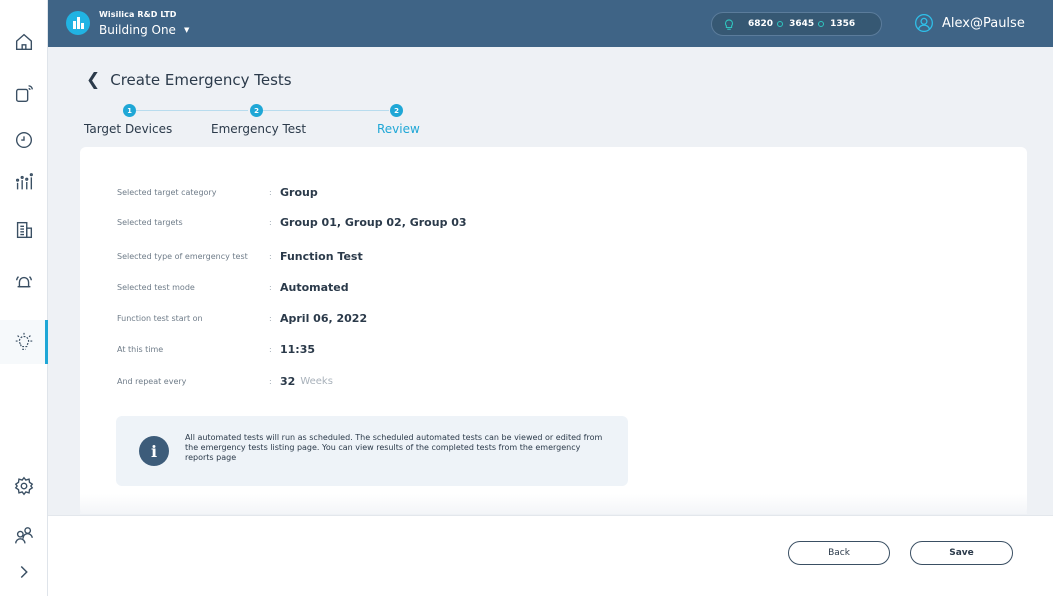 The width and height of the screenshot is (1053, 596). What do you see at coordinates (140, 349) in the screenshot?
I see `review-label: At this time` at bounding box center [140, 349].